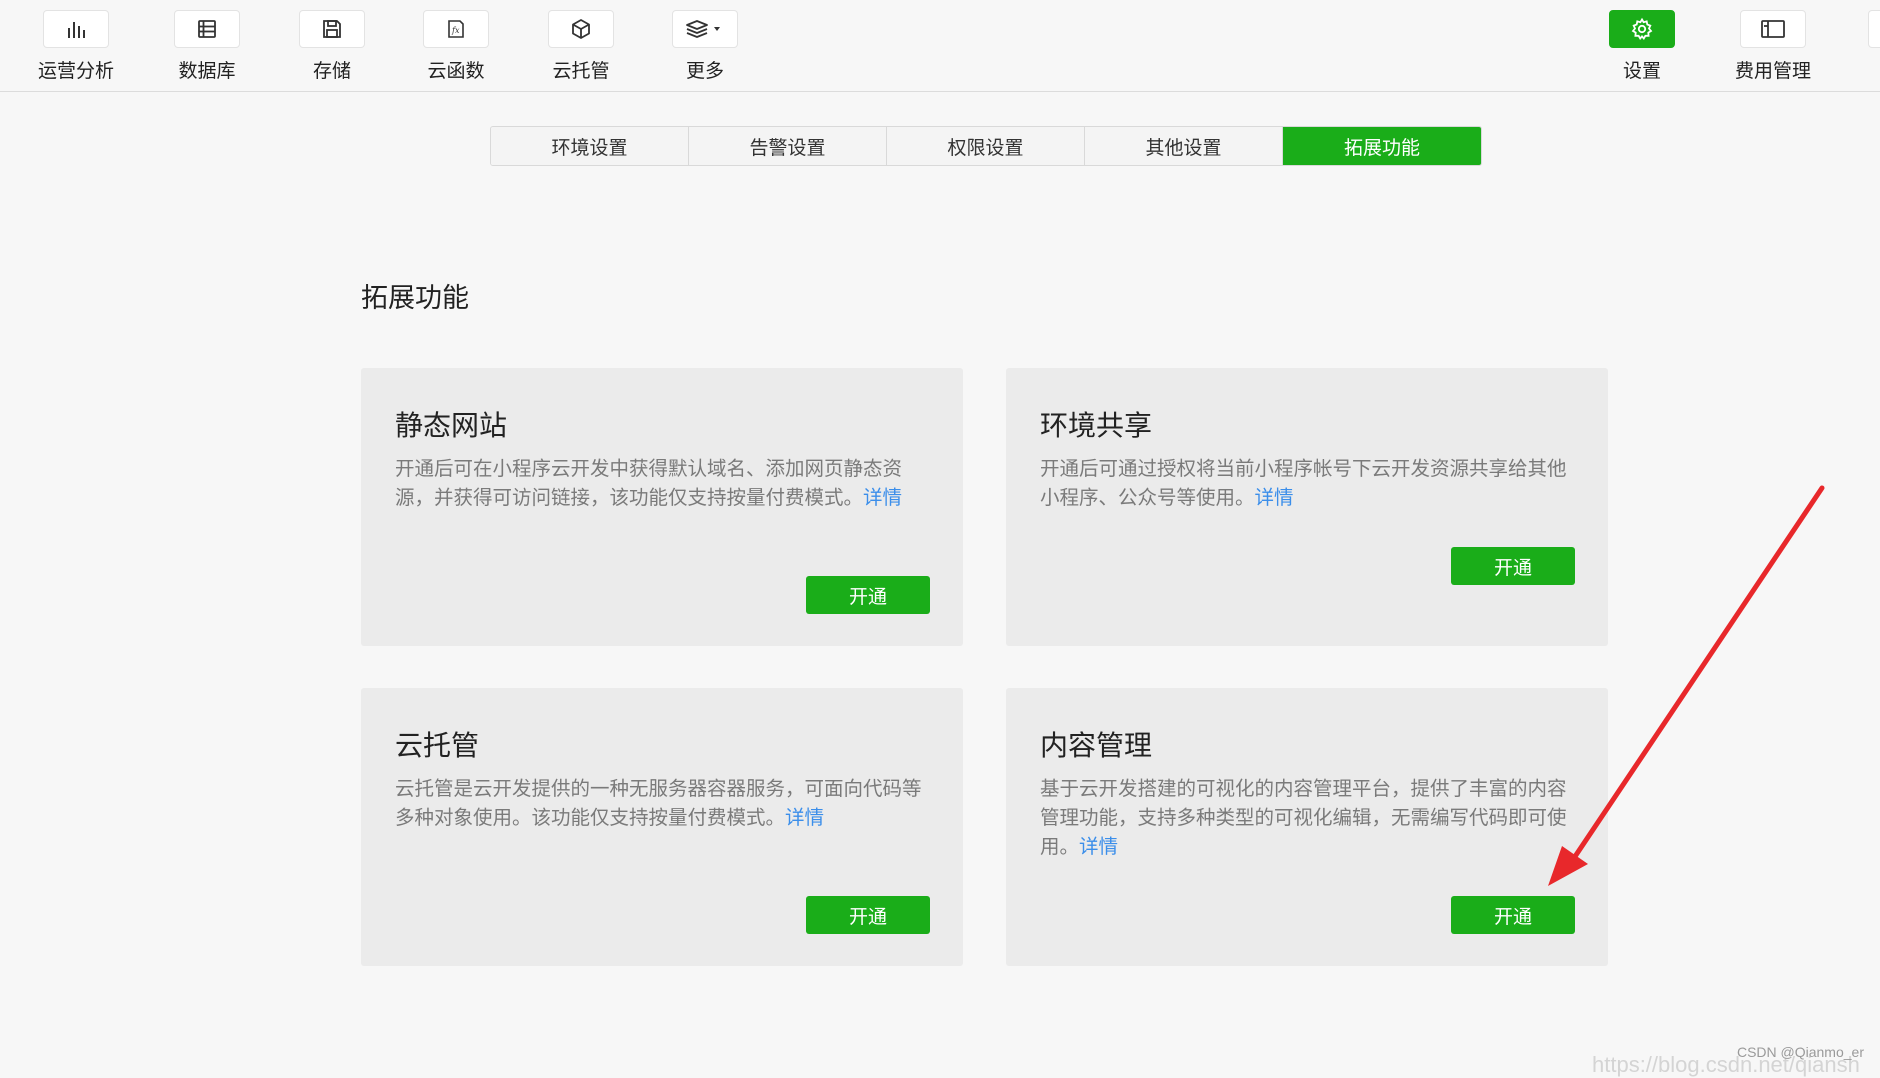 This screenshot has height=1078, width=1880. I want to click on toolbar-item-more: 更多, so click(705, 49).